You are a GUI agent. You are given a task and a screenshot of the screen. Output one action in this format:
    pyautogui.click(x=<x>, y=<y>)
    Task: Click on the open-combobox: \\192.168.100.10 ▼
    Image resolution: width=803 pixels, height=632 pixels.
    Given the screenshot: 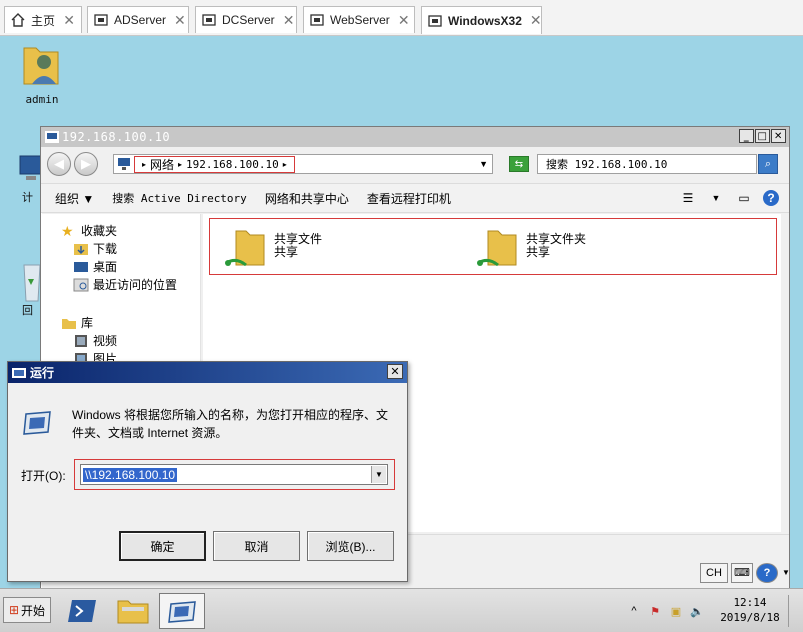 What is the action you would take?
    pyautogui.click(x=234, y=474)
    